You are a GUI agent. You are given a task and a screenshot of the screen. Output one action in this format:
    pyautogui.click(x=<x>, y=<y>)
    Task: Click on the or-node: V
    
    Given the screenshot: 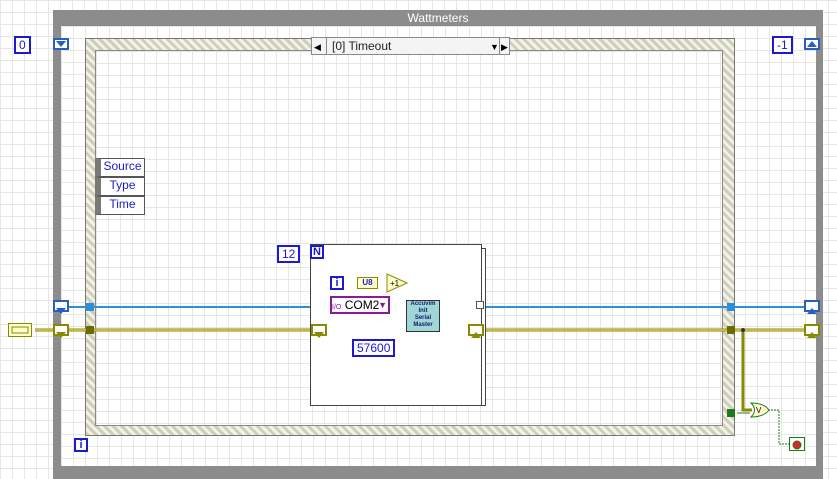 What is the action you would take?
    pyautogui.click(x=760, y=410)
    